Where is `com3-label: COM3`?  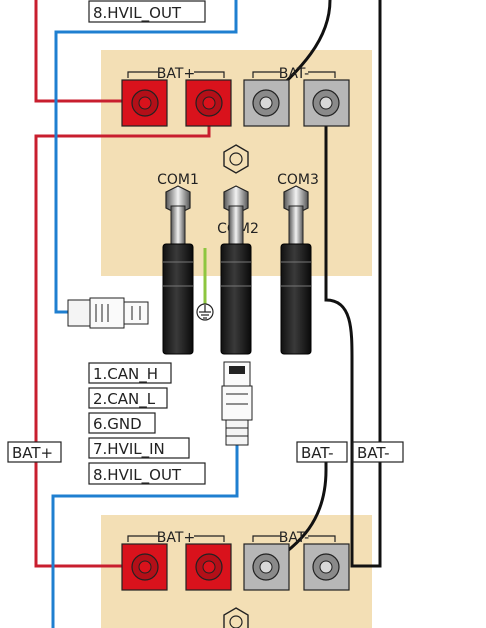 com3-label: COM3 is located at coordinates (298, 180).